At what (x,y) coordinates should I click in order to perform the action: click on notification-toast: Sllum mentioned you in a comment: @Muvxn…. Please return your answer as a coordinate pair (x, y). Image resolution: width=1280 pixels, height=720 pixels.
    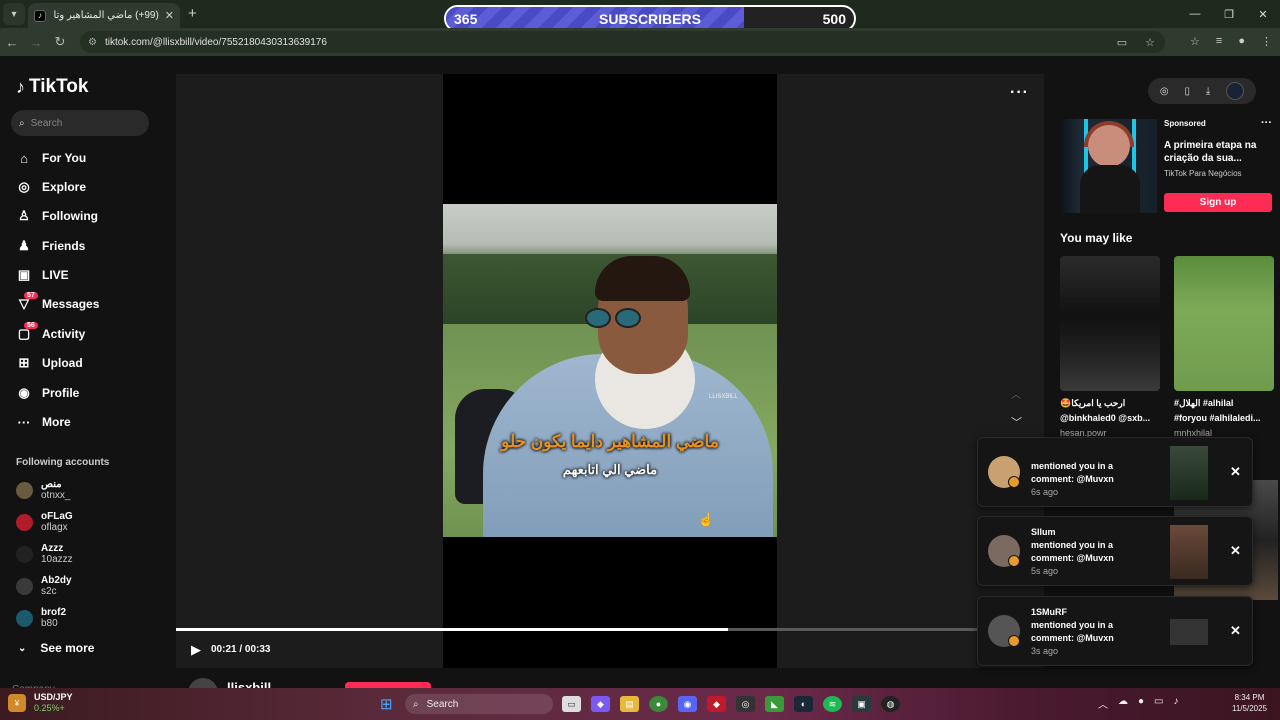
    Looking at the image, I should click on (1115, 551).